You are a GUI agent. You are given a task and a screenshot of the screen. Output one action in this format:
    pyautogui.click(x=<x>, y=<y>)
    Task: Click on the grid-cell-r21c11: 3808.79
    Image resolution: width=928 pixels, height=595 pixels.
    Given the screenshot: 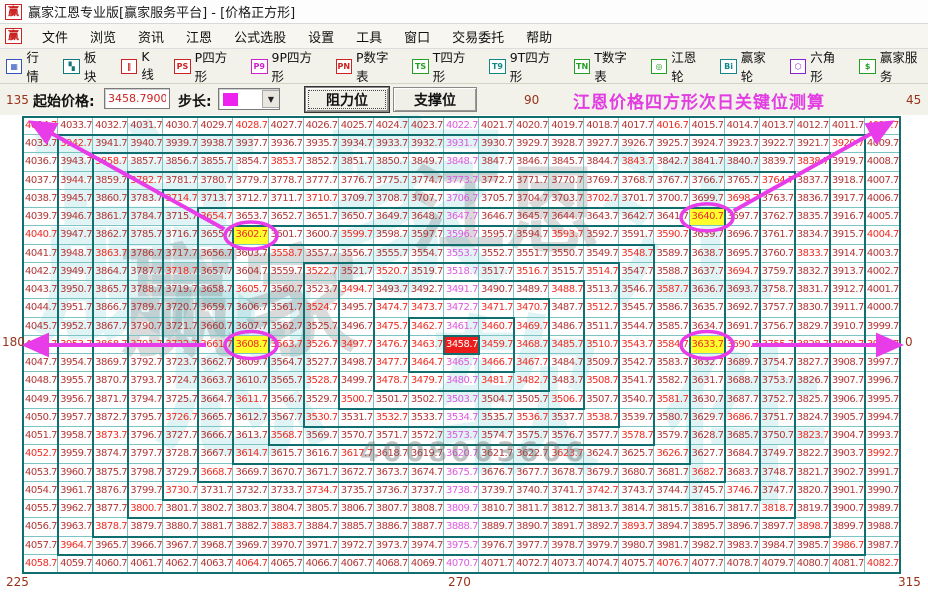 What is the action you would take?
    pyautogui.click(x=426, y=509)
    